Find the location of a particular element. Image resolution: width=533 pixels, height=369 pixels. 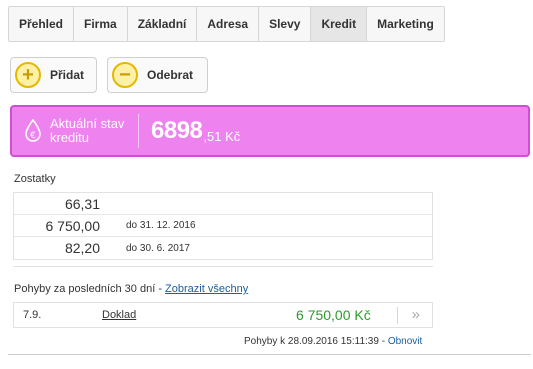

credit-divider is located at coordinates (138, 131).